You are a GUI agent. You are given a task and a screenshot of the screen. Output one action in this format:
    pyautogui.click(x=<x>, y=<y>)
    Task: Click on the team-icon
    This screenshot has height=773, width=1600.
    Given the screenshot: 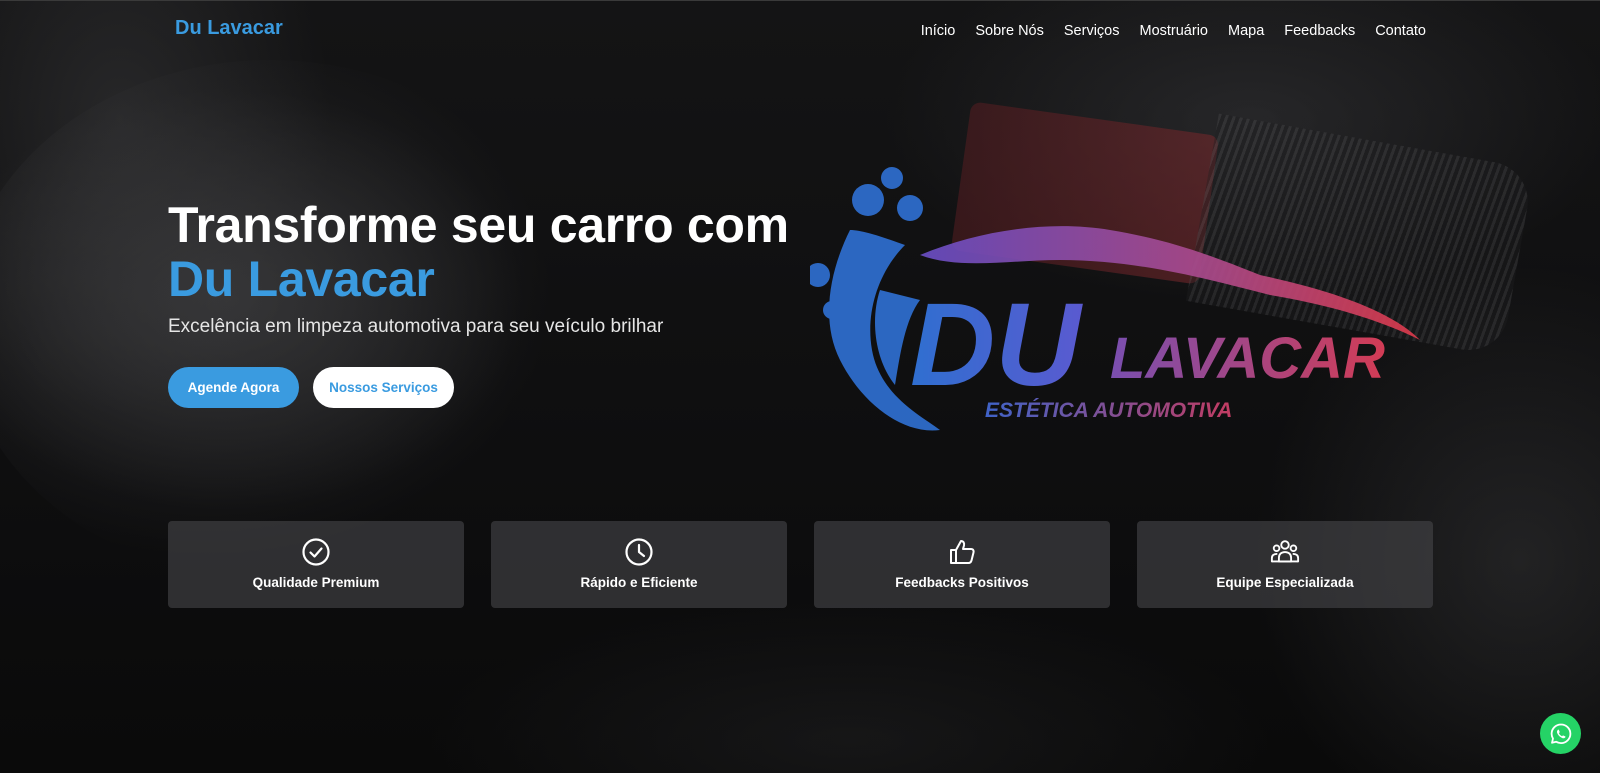 What is the action you would take?
    pyautogui.click(x=1285, y=551)
    